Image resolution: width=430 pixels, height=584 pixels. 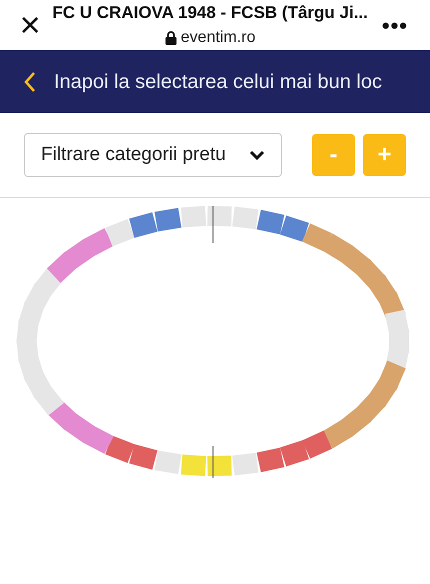 What do you see at coordinates (170, 37) in the screenshot?
I see `lock-icon` at bounding box center [170, 37].